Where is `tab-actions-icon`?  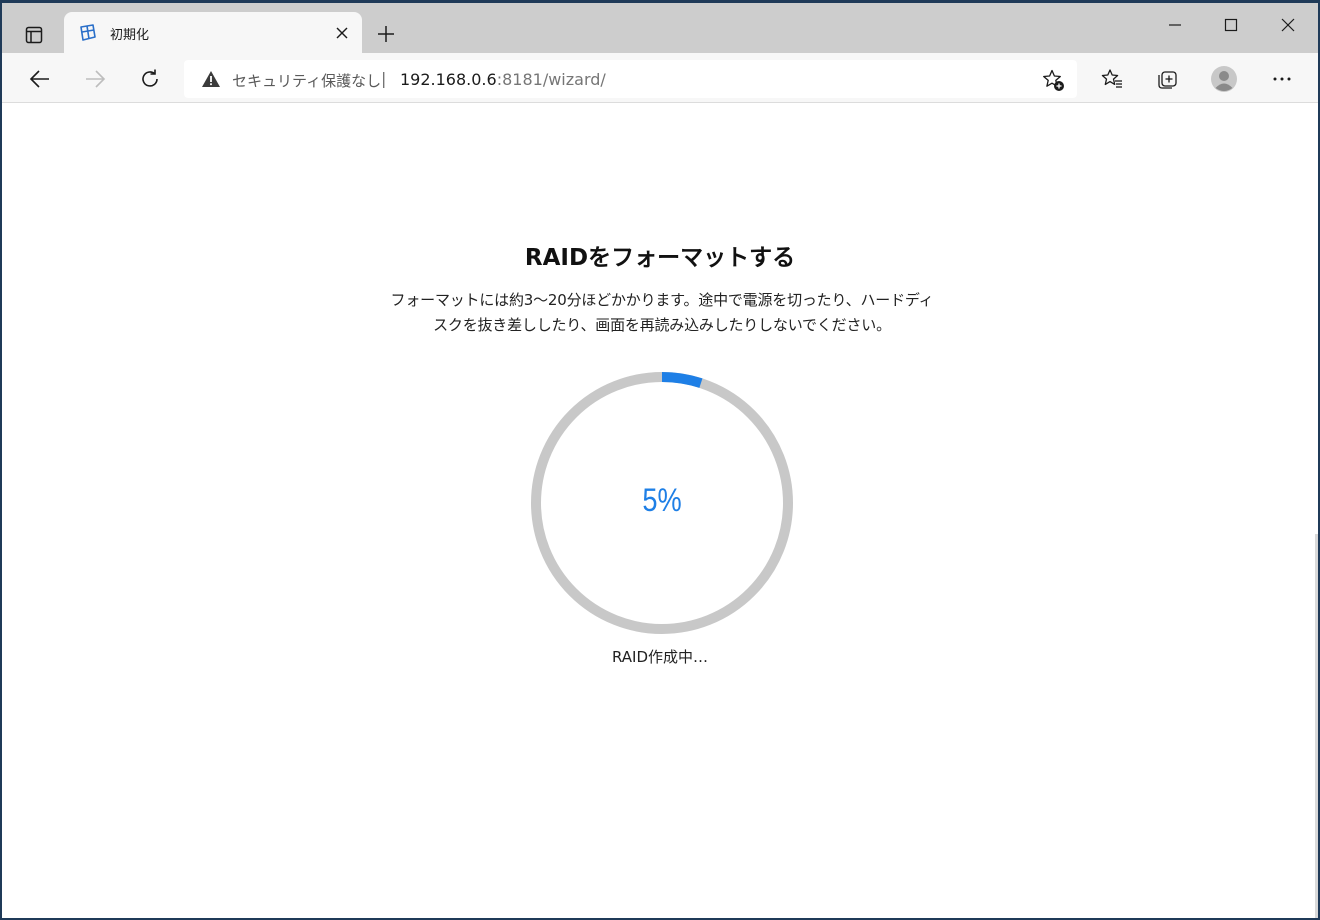
tab-actions-icon is located at coordinates (34, 35).